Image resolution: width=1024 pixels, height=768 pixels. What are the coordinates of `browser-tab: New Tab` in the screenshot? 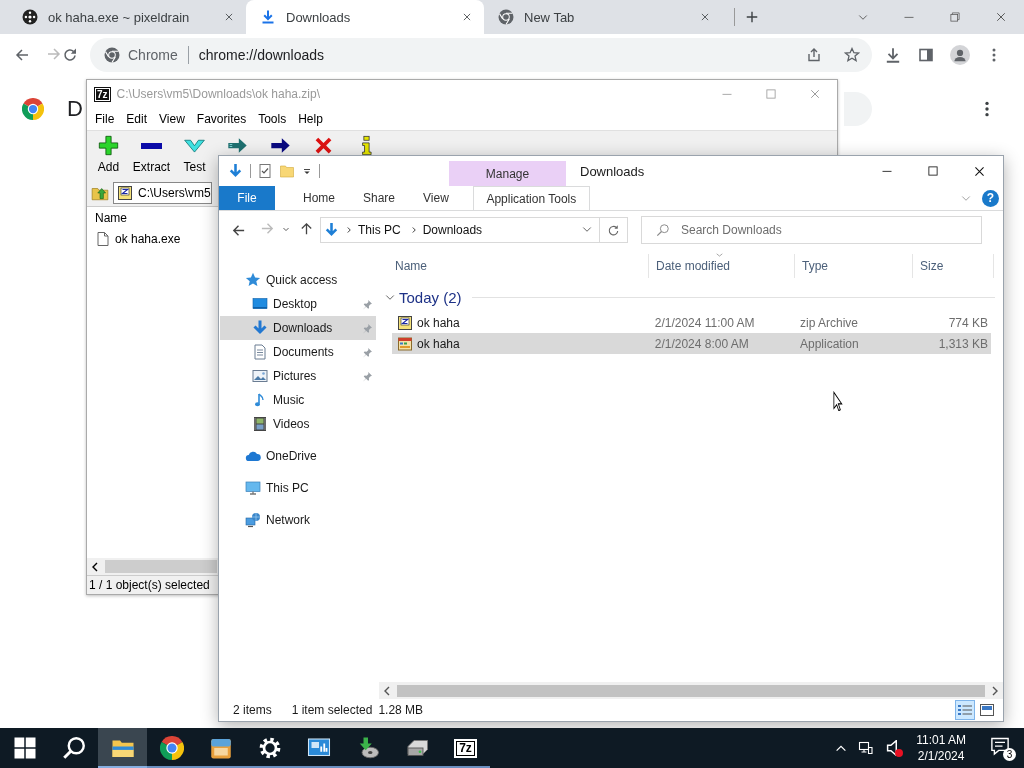 It's located at (603, 17).